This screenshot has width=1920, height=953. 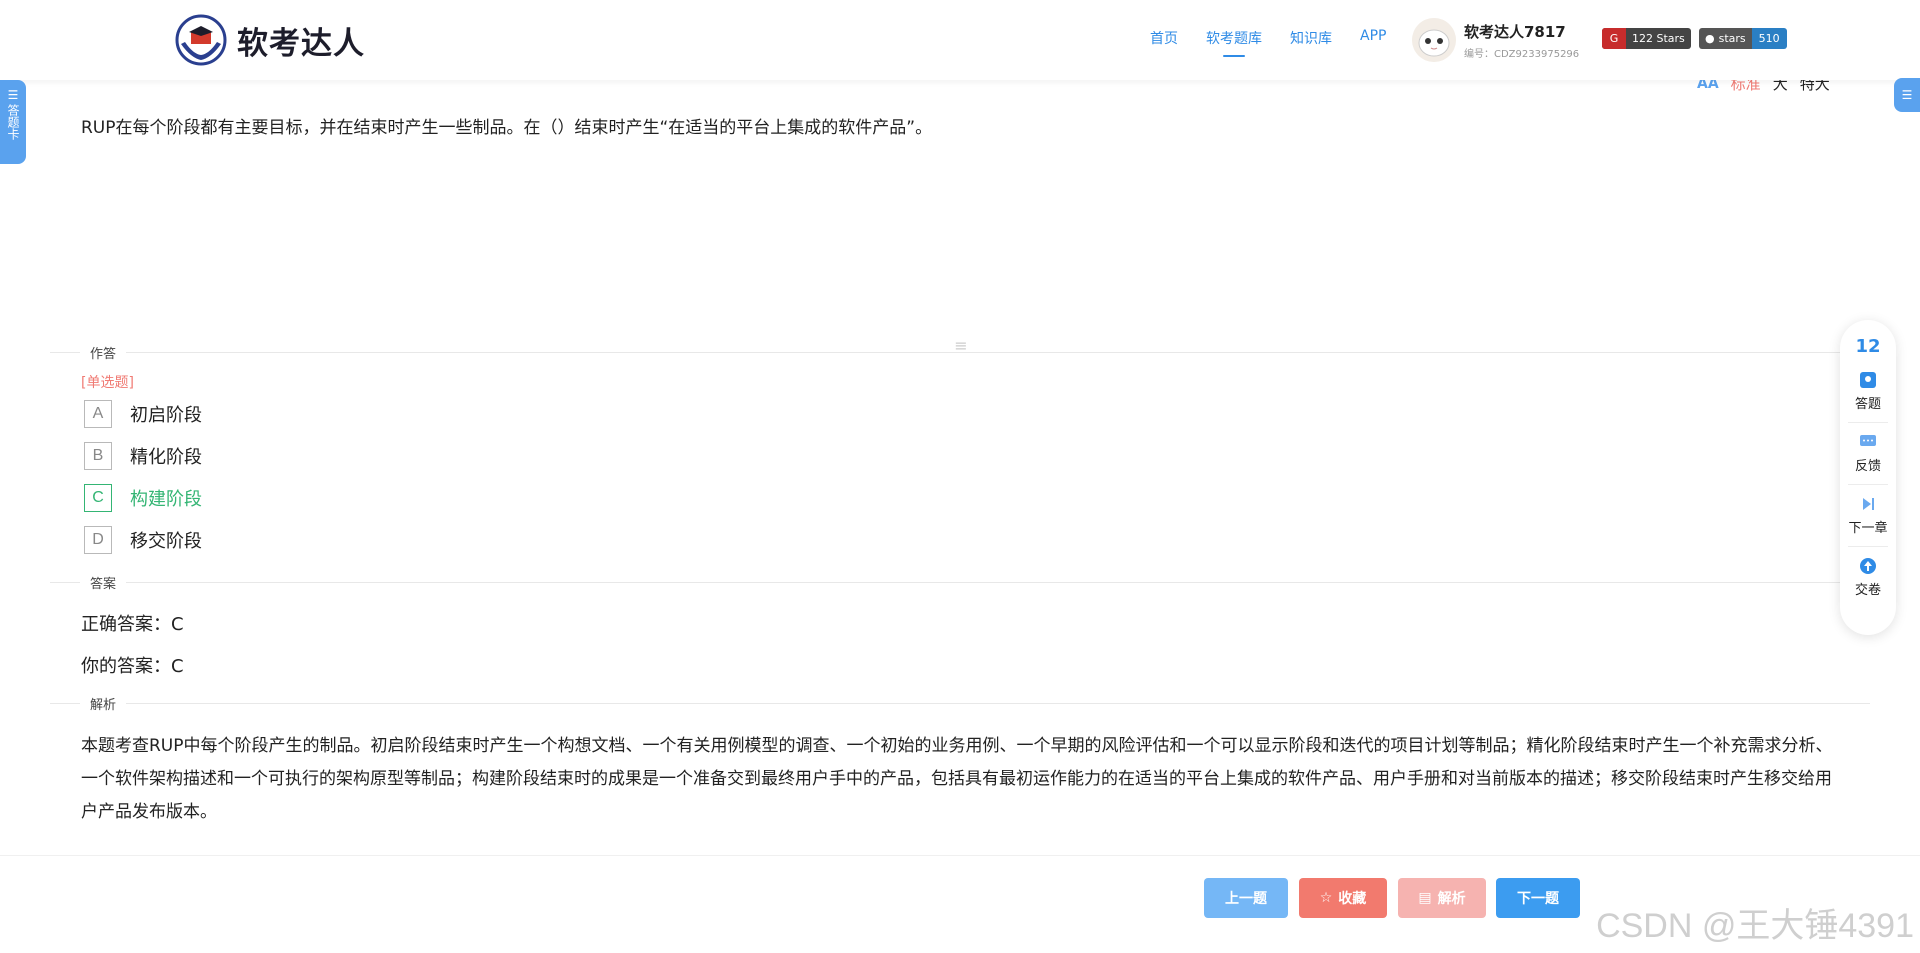 What do you see at coordinates (1868, 566) in the screenshot?
I see `arrow-up-circle-icon` at bounding box center [1868, 566].